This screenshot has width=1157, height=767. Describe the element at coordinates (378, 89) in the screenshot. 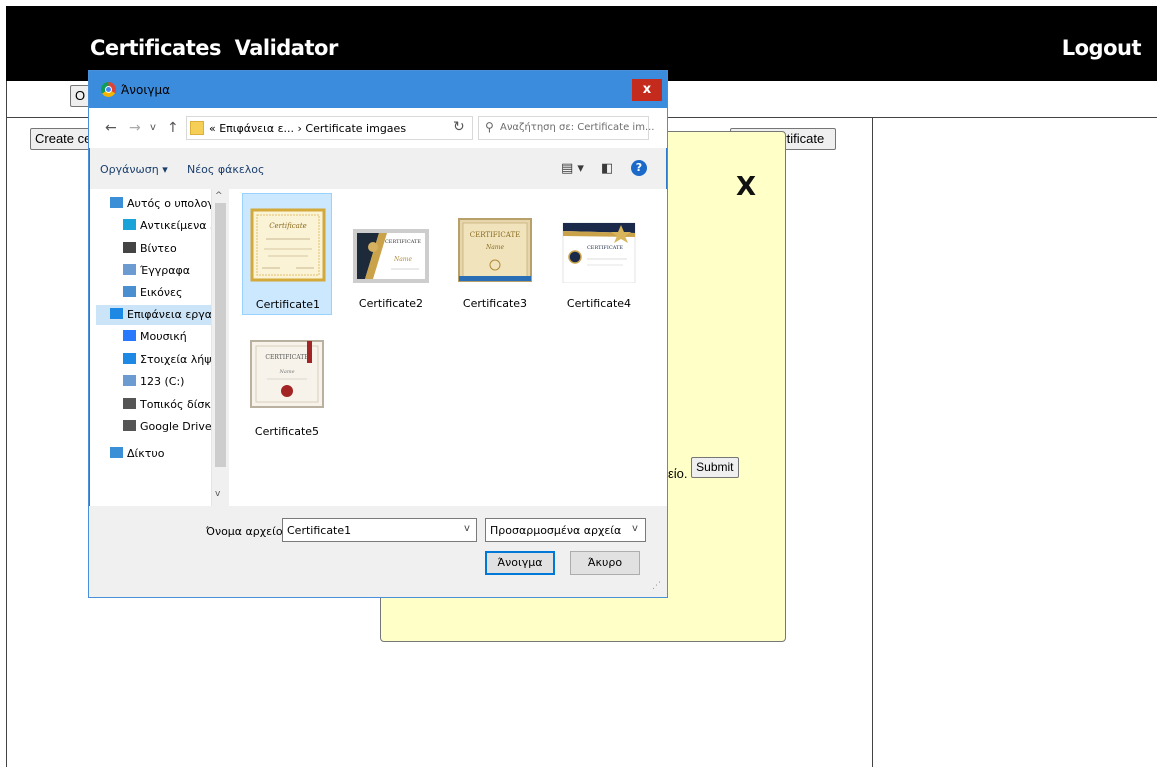

I see `dialog-titlebar: Άνοιγμα x` at that location.